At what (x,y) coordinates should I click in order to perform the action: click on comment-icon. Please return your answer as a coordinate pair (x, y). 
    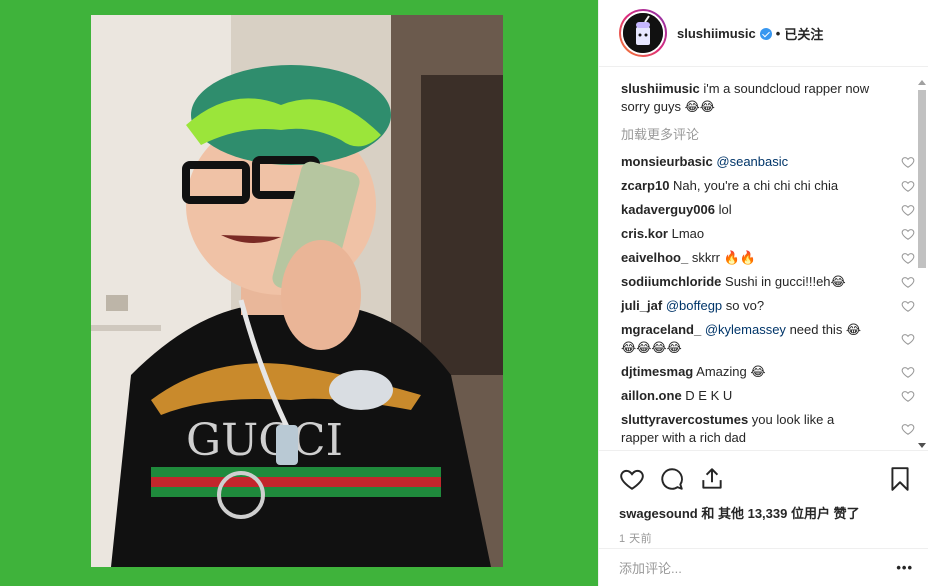
    Looking at the image, I should click on (672, 479).